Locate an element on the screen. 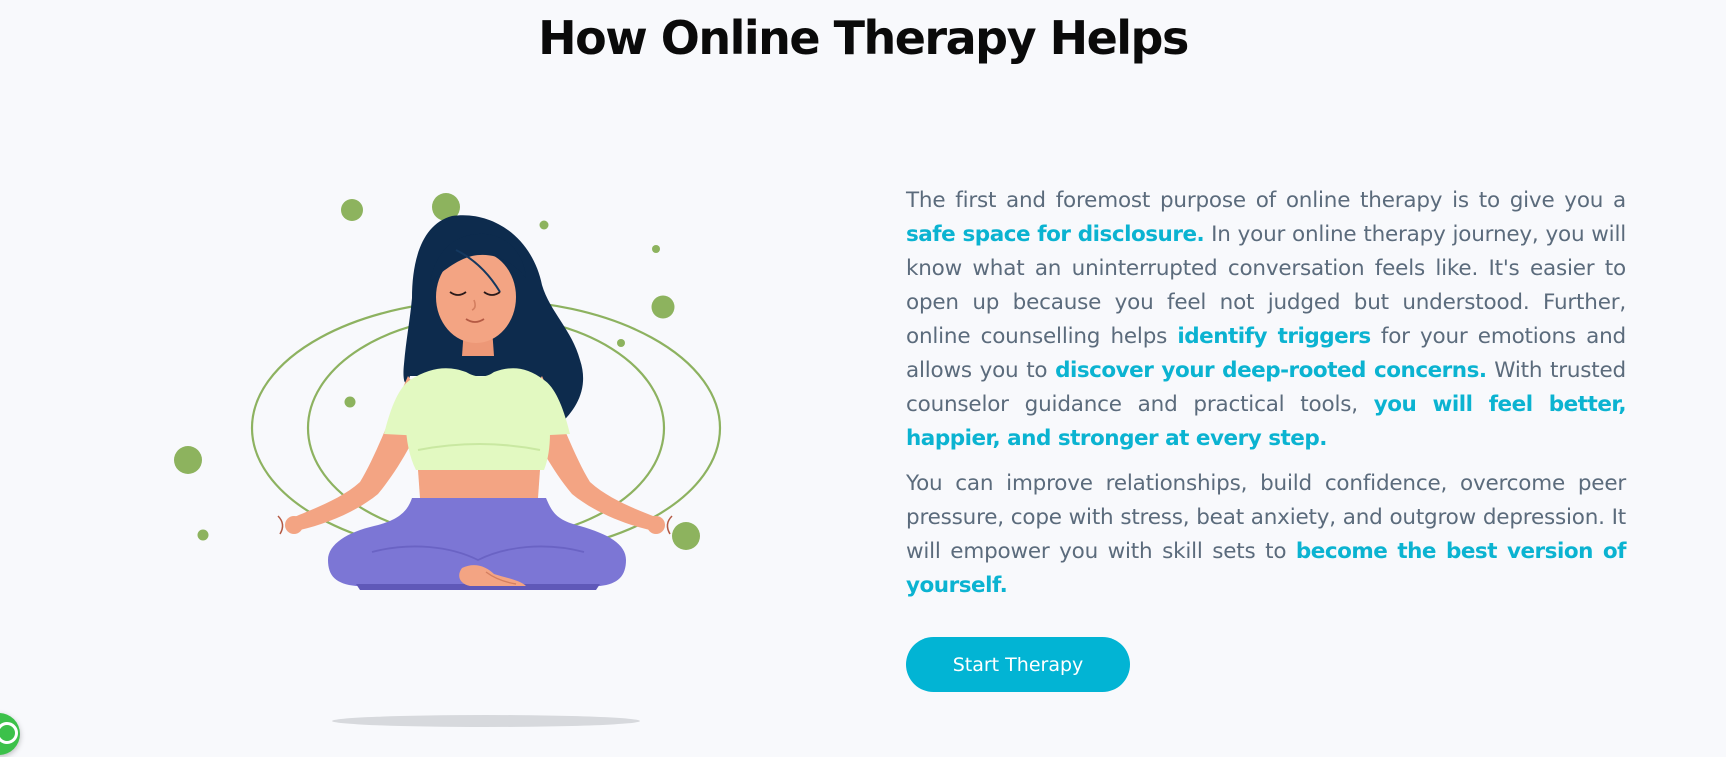 The width and height of the screenshot is (1726, 757). whatsapp-chat-button is located at coordinates (10, 734).